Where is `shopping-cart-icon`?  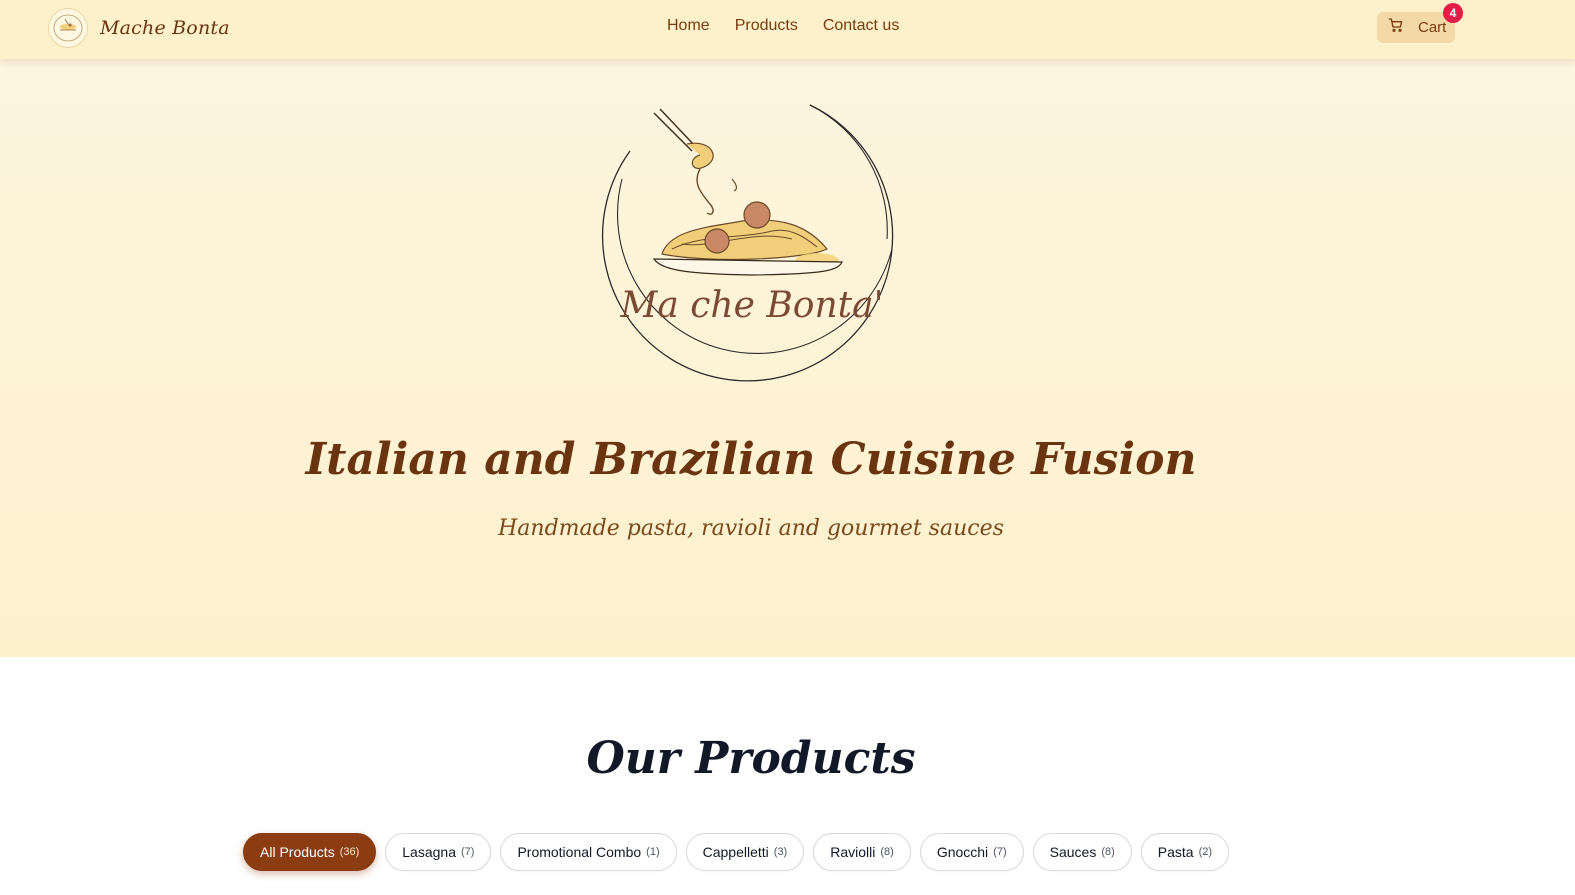
shopping-cart-icon is located at coordinates (1396, 27).